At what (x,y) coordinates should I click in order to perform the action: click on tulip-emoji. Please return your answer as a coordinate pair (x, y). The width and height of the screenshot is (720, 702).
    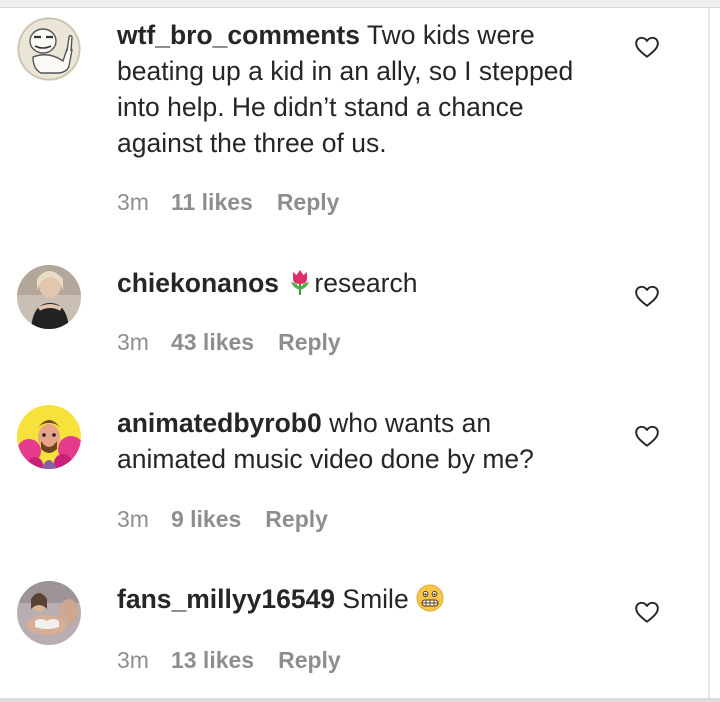
    Looking at the image, I should click on (300, 282).